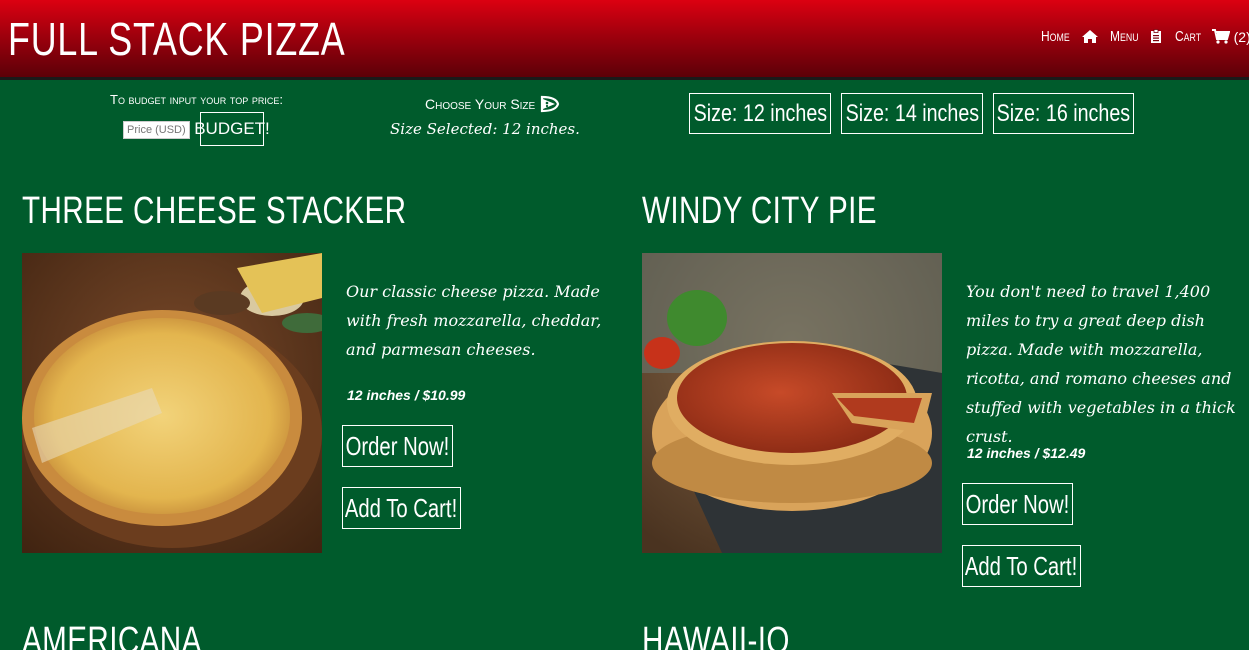 The height and width of the screenshot is (650, 1249). I want to click on add-to-cart-button-windy-city: Add To Cart!, so click(1021, 566).